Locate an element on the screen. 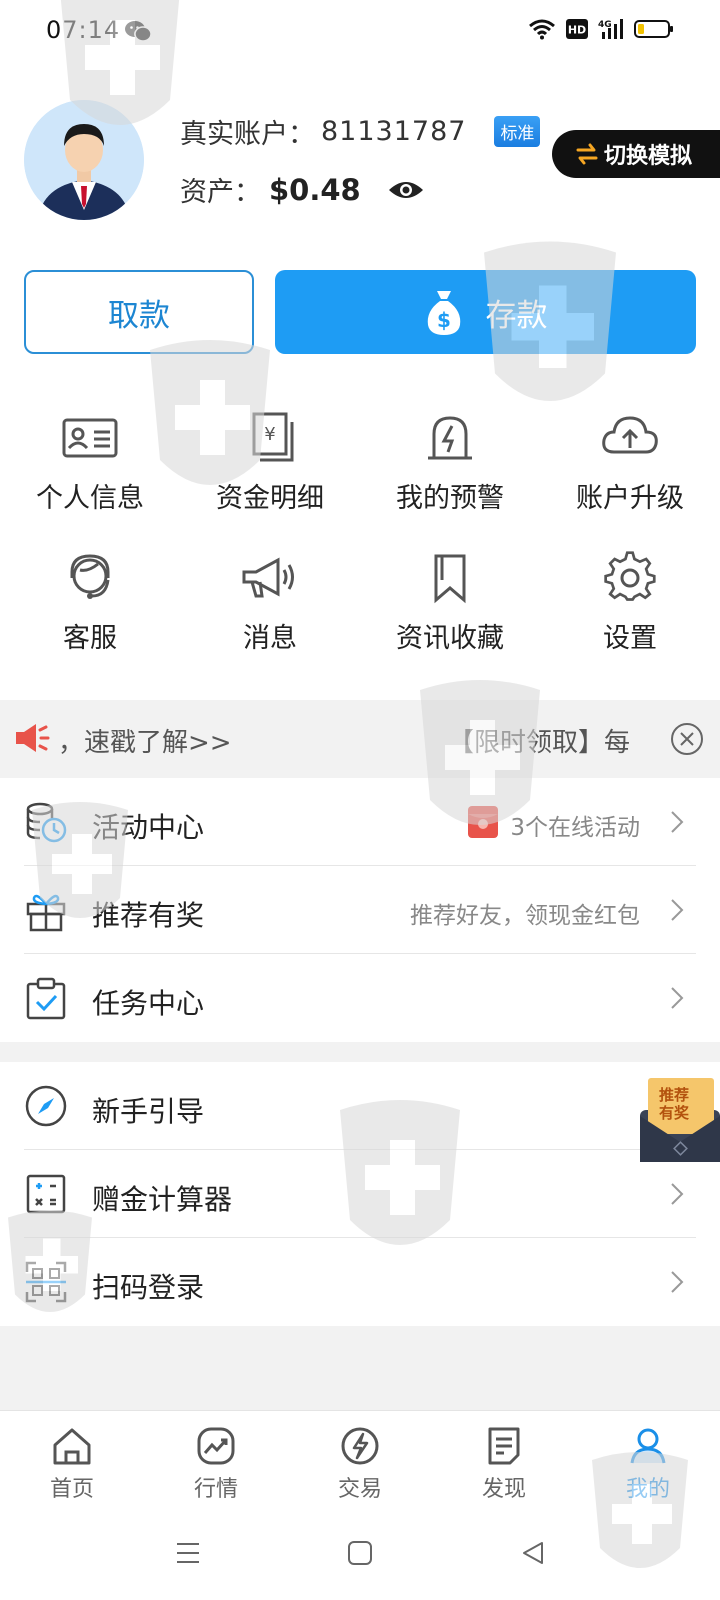  row-label: 扫码登录 is located at coordinates (148, 1287).